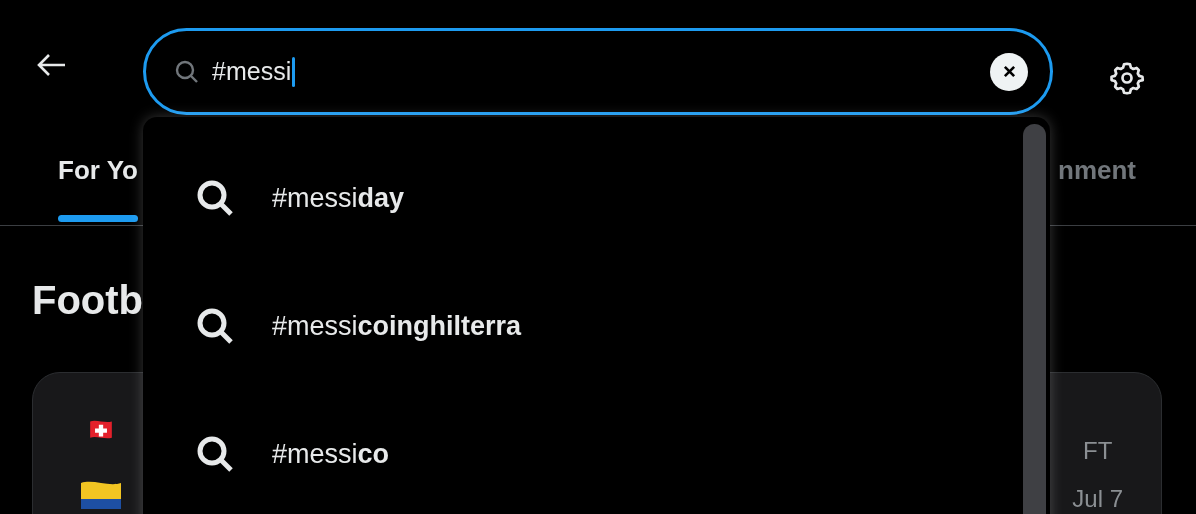  I want to click on settings-icon, so click(1126, 78).